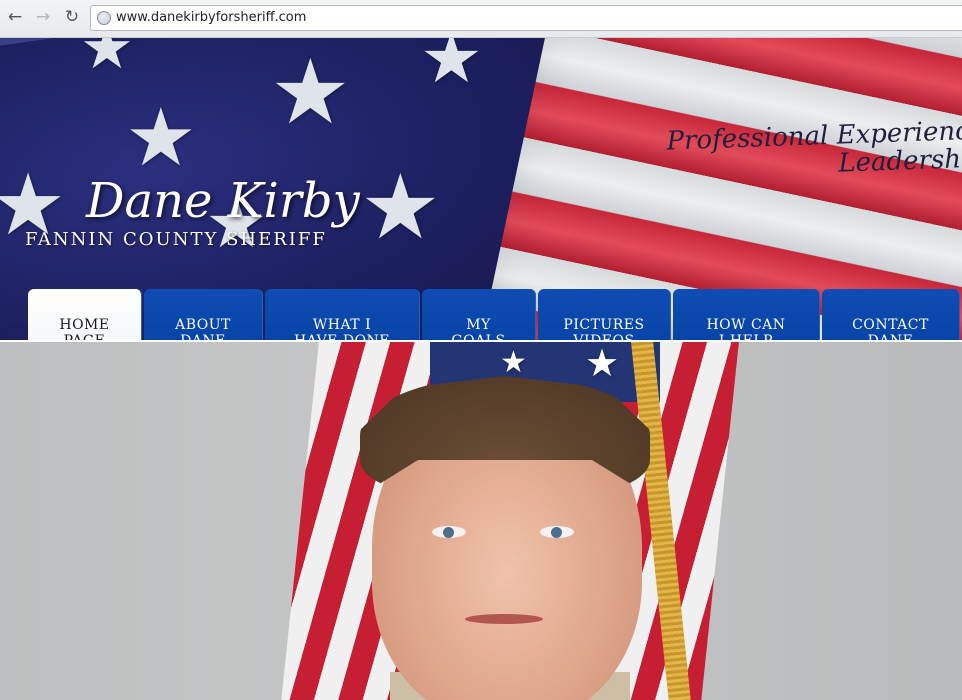 This screenshot has height=700, width=962. What do you see at coordinates (342, 314) in the screenshot?
I see `tab-what-i-have-done: What I Have Done` at bounding box center [342, 314].